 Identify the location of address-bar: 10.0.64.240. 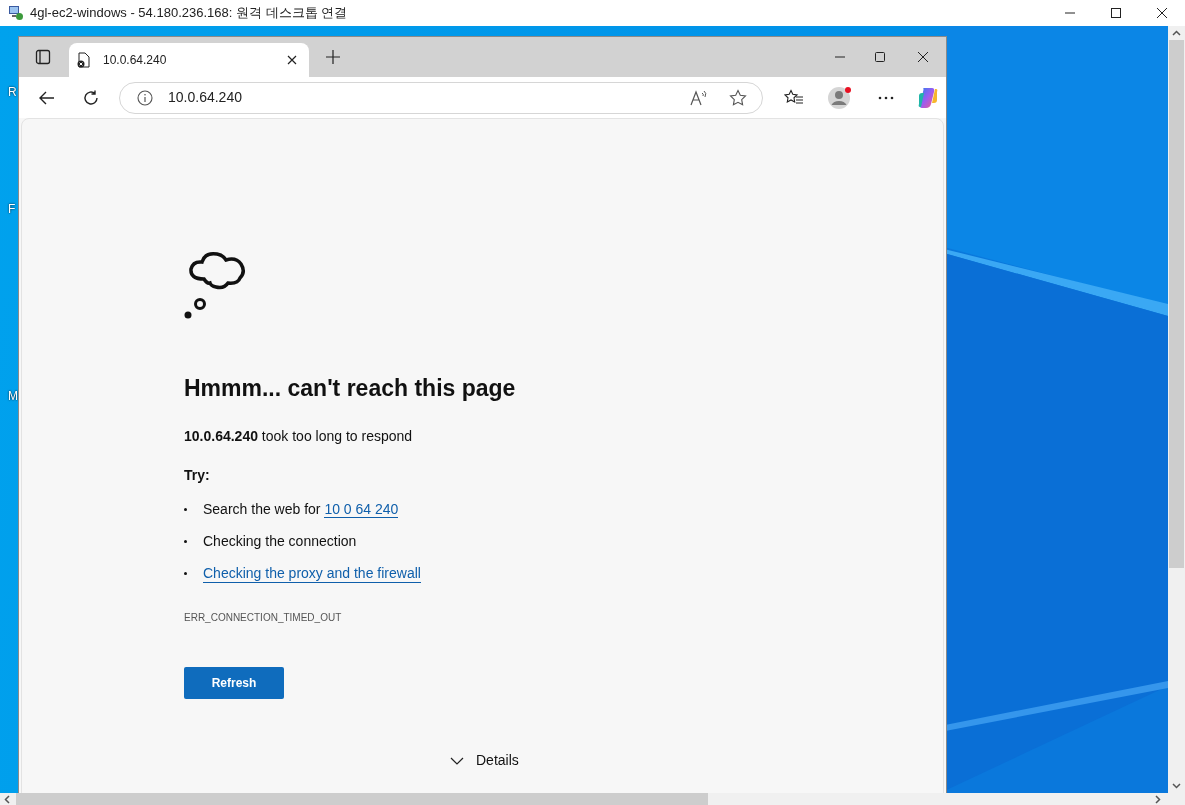
(441, 97).